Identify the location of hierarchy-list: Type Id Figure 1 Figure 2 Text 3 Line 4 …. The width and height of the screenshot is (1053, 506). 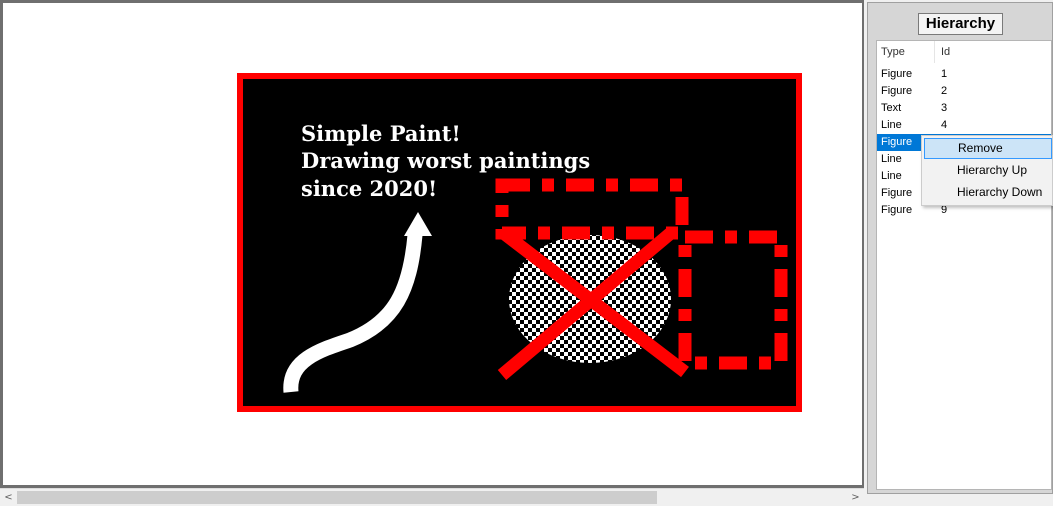
(964, 265).